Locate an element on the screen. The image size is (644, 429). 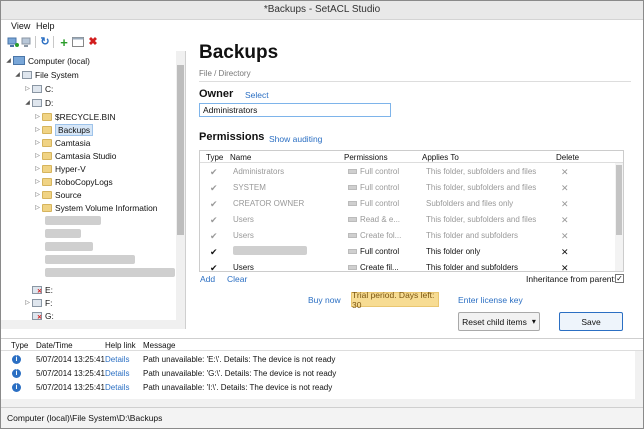
toolbar: ↻ + ✖ is located at coordinates (93, 42).